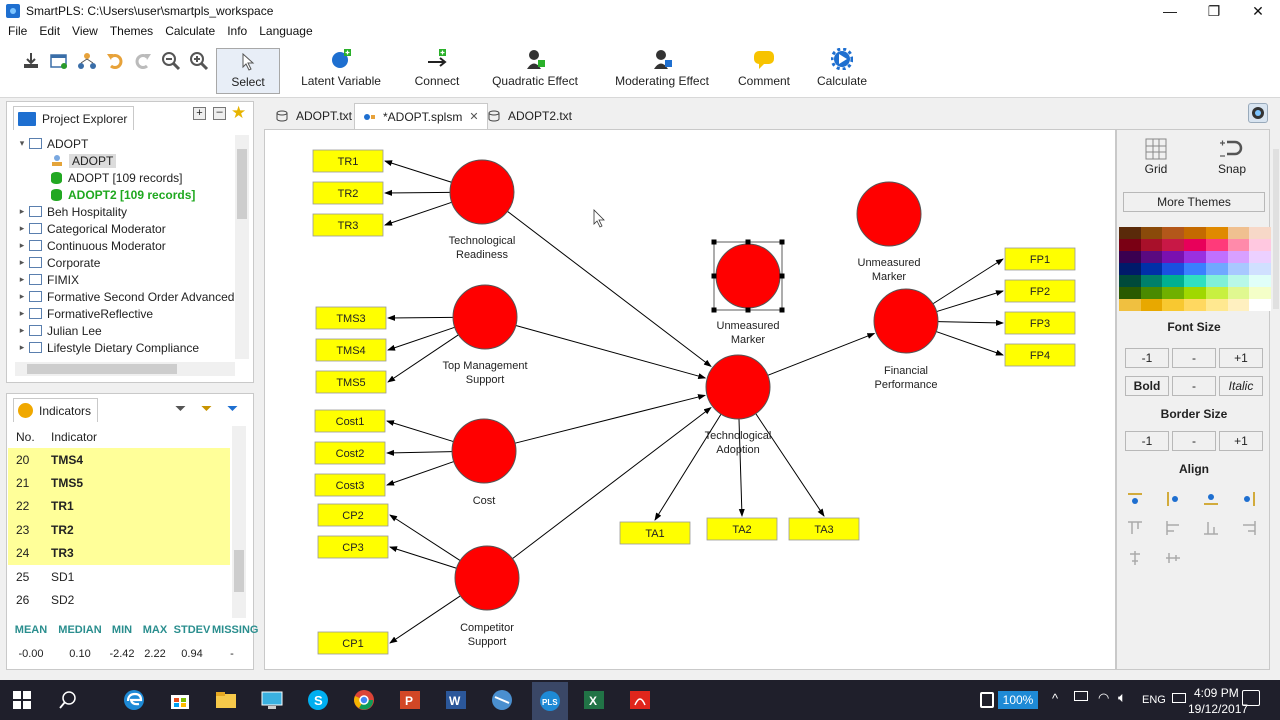 This screenshot has height=720, width=1280. I want to click on close-button: ✕, so click(1258, 11).